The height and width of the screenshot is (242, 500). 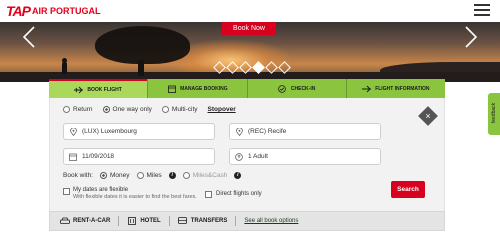 What do you see at coordinates (222, 109) in the screenshot?
I see `stopover-link: Stopover` at bounding box center [222, 109].